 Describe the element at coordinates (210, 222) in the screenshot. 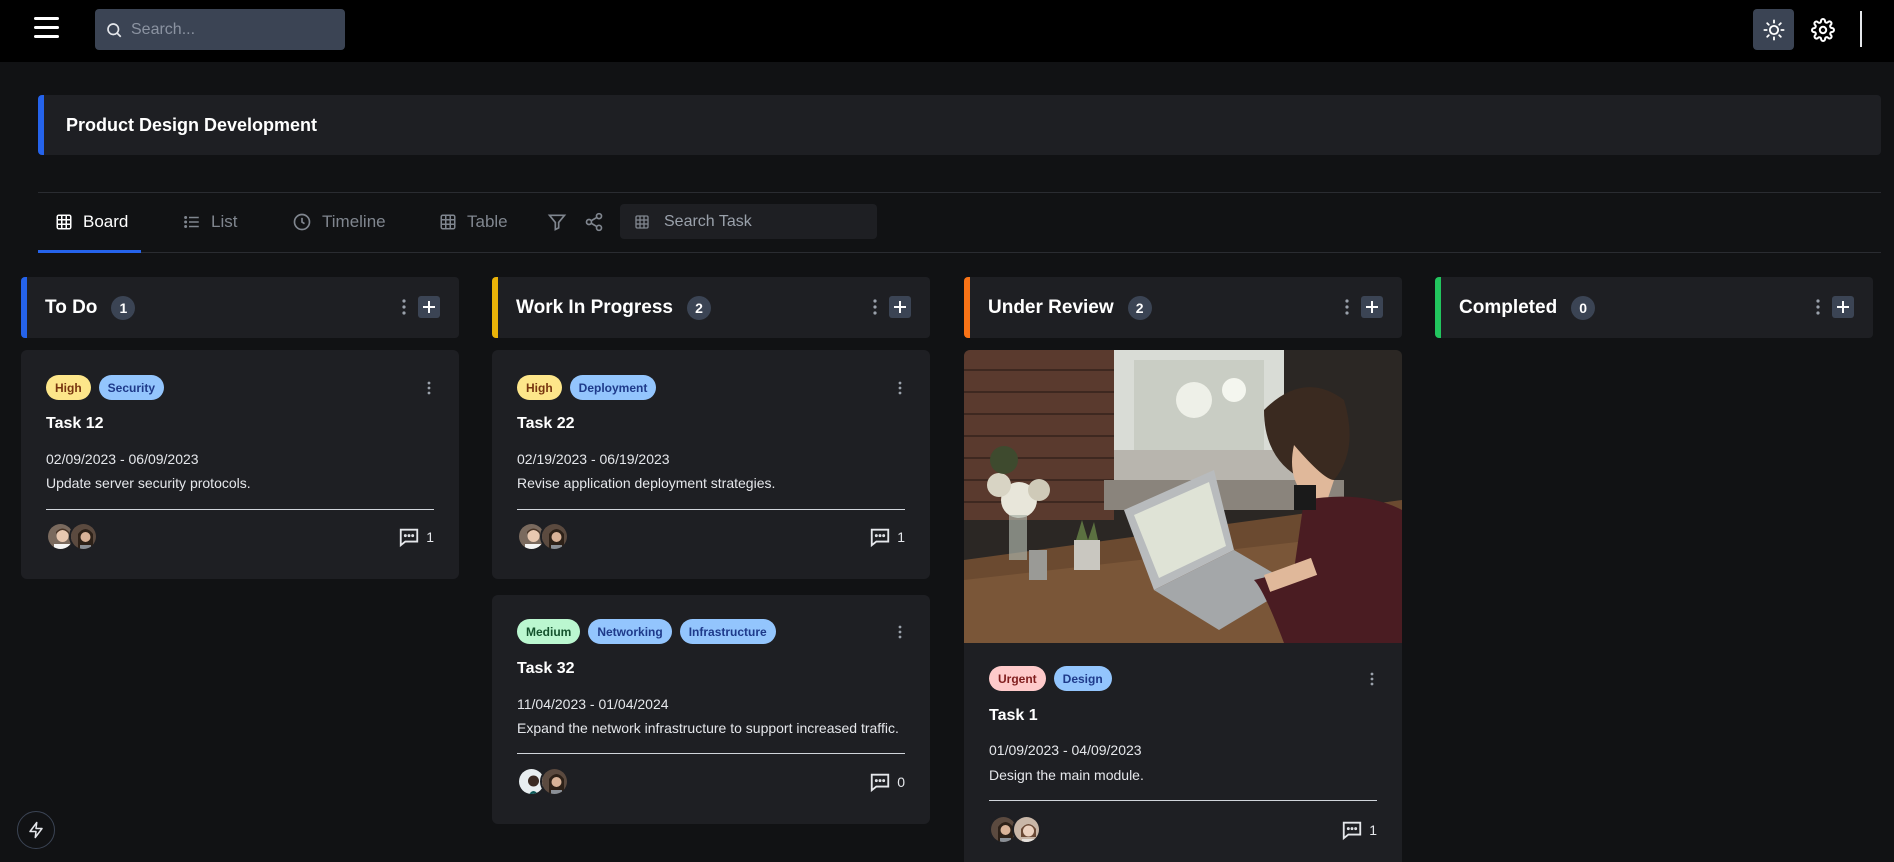

I see `tab-list: List` at that location.